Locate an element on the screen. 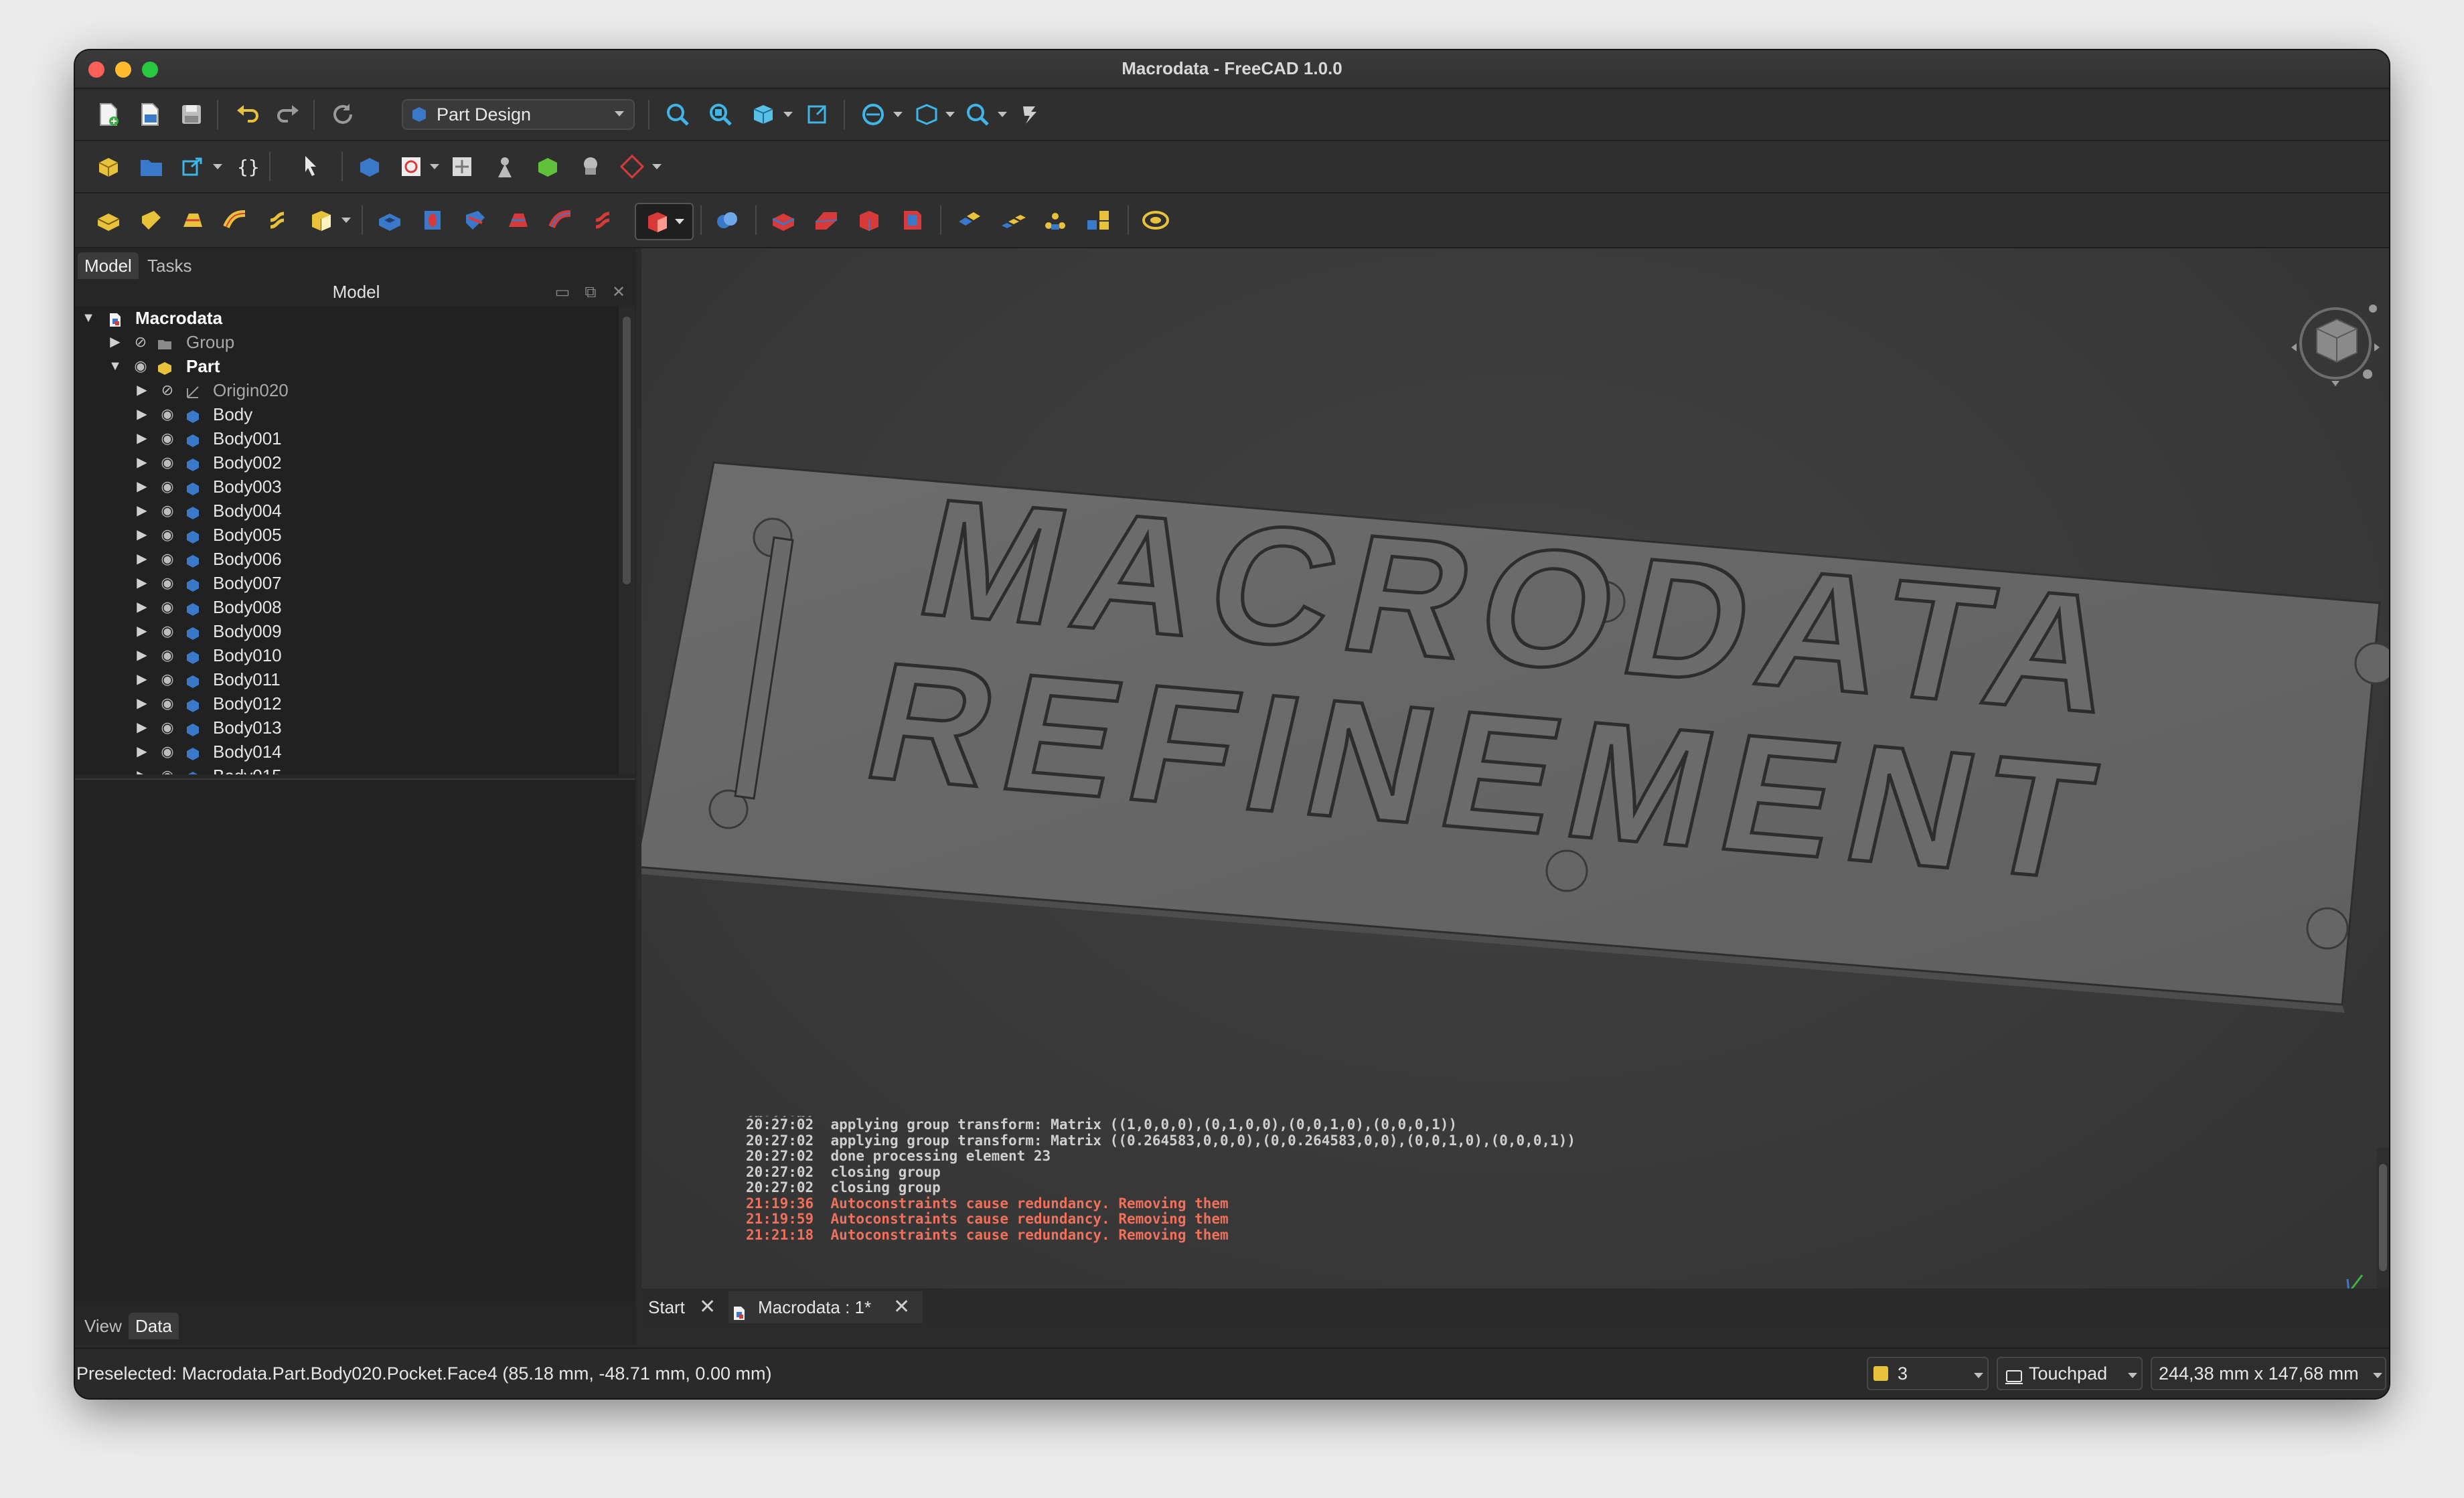  validate-sketch-icon is located at coordinates (462, 166).